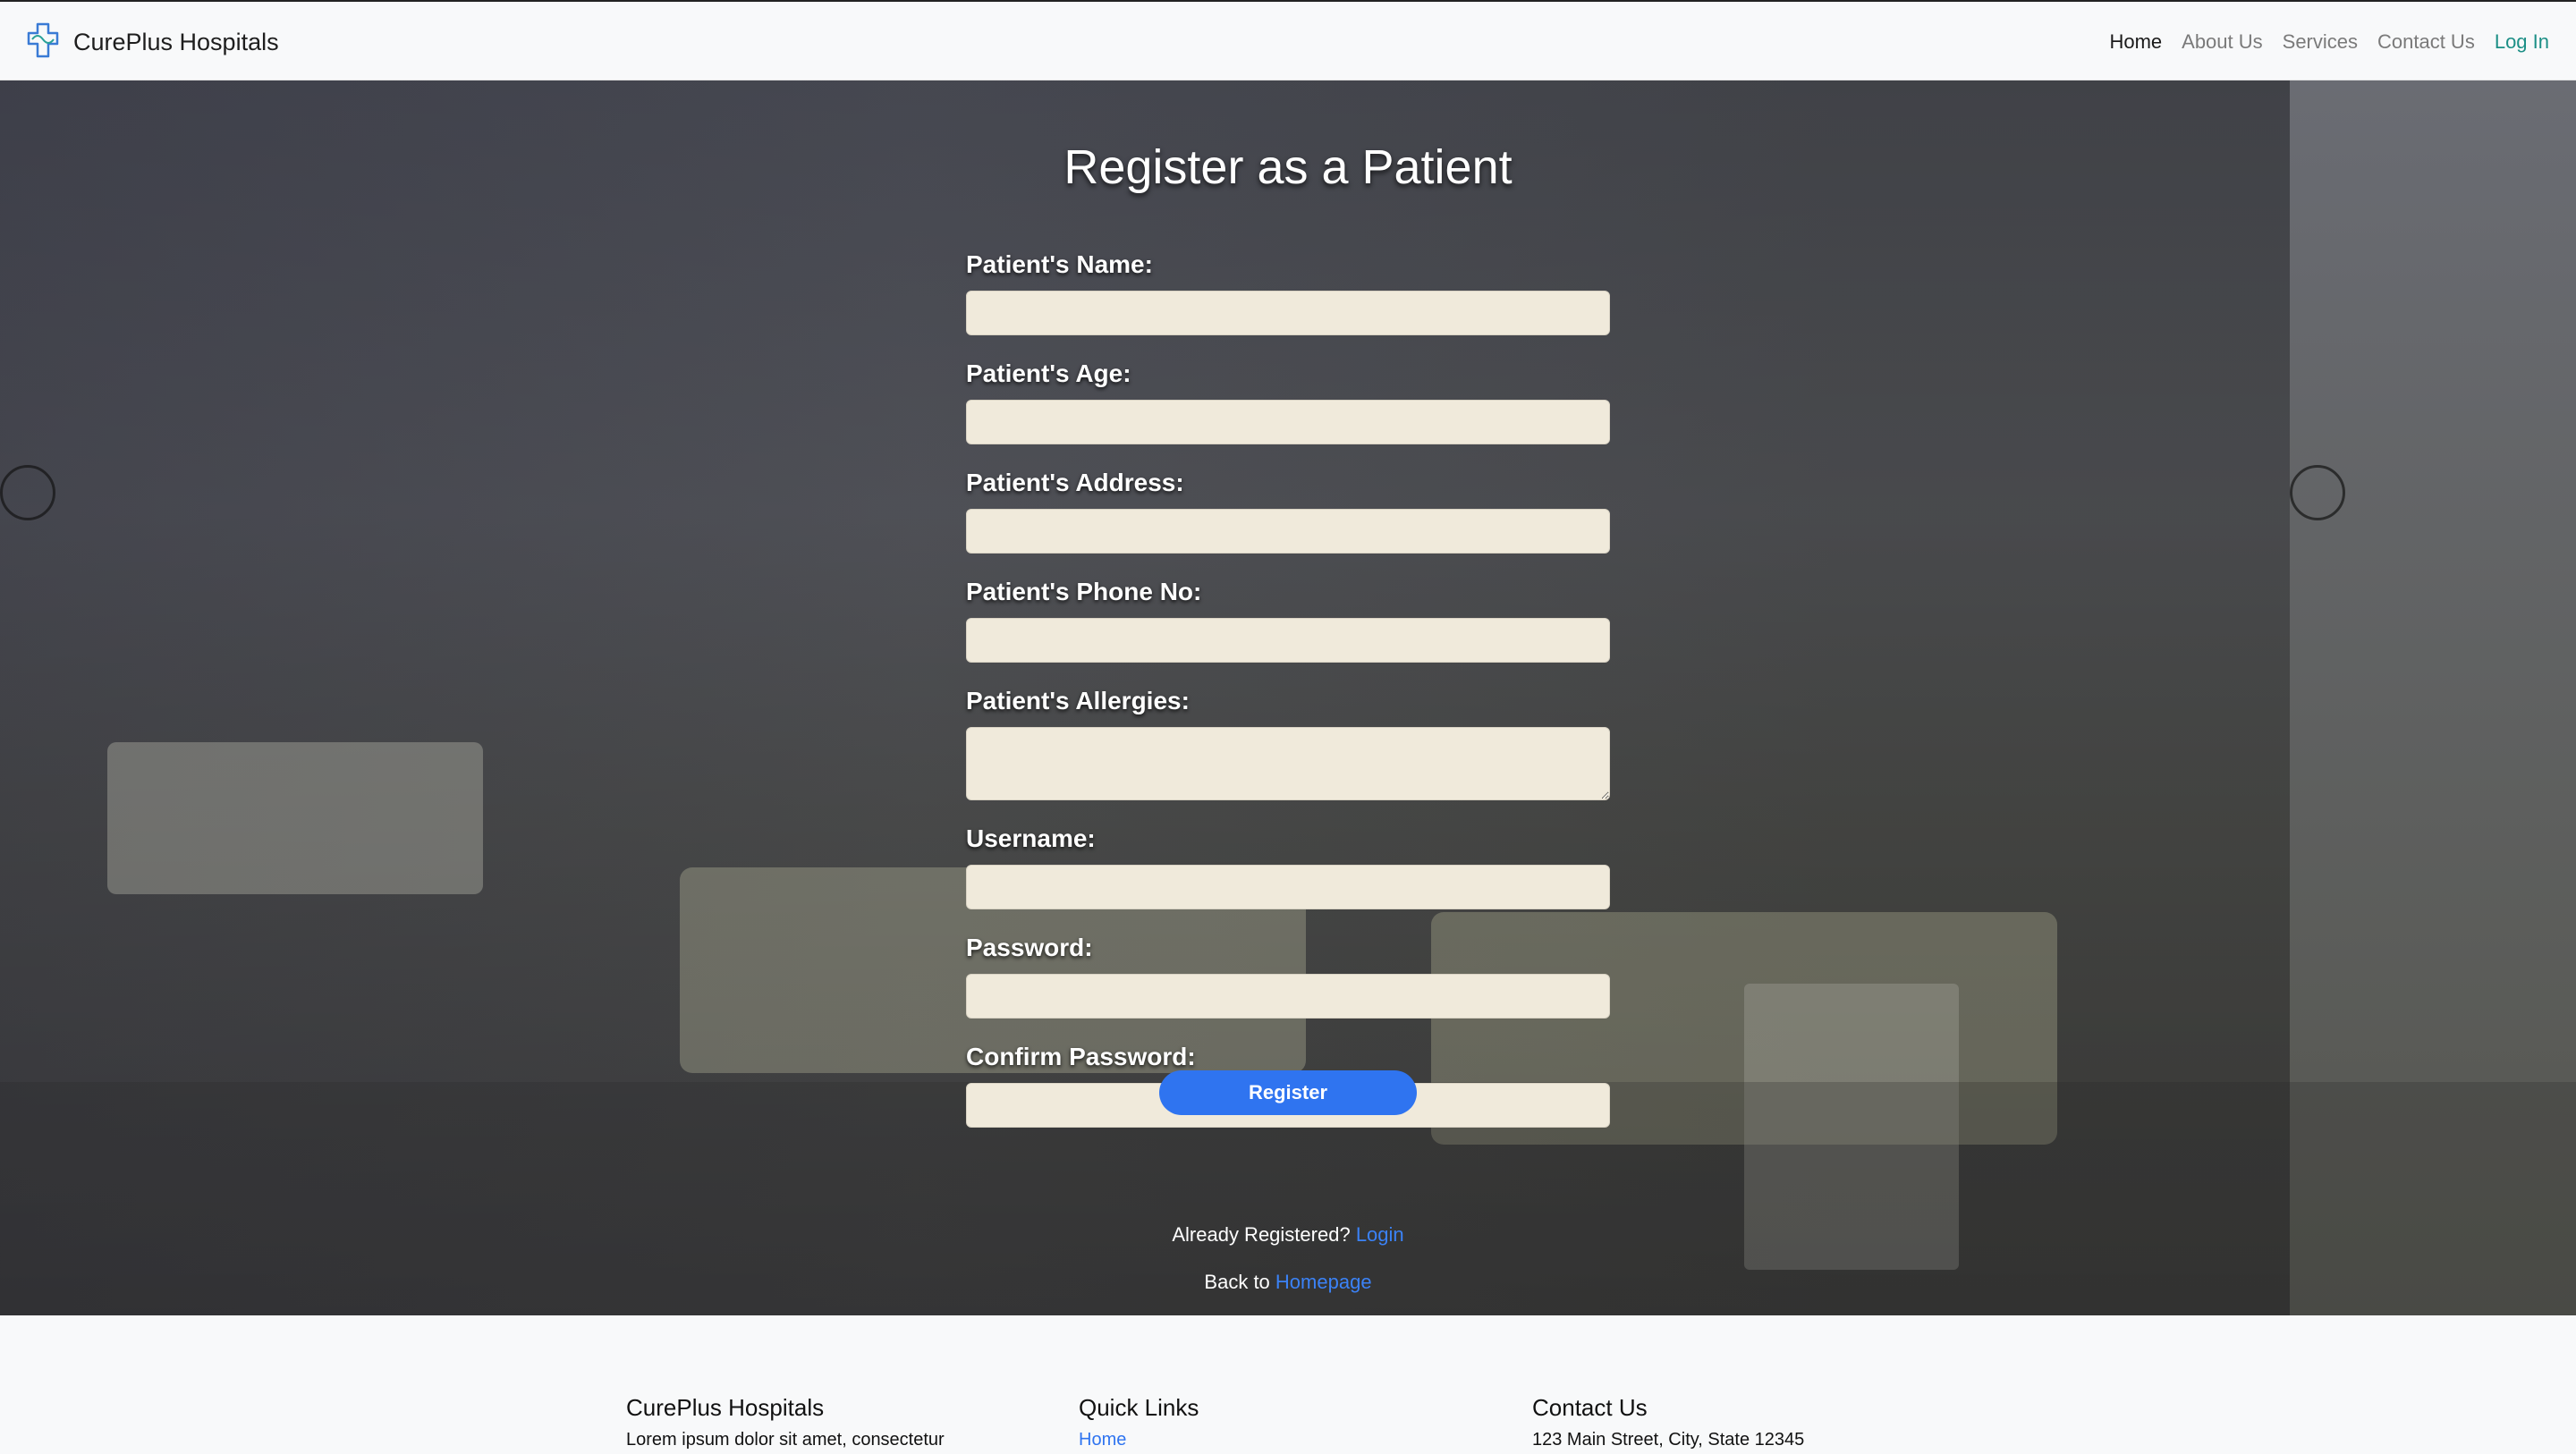 This screenshot has width=2576, height=1454. What do you see at coordinates (1084, 591) in the screenshot?
I see `phone-label: Patient's Phone No:` at bounding box center [1084, 591].